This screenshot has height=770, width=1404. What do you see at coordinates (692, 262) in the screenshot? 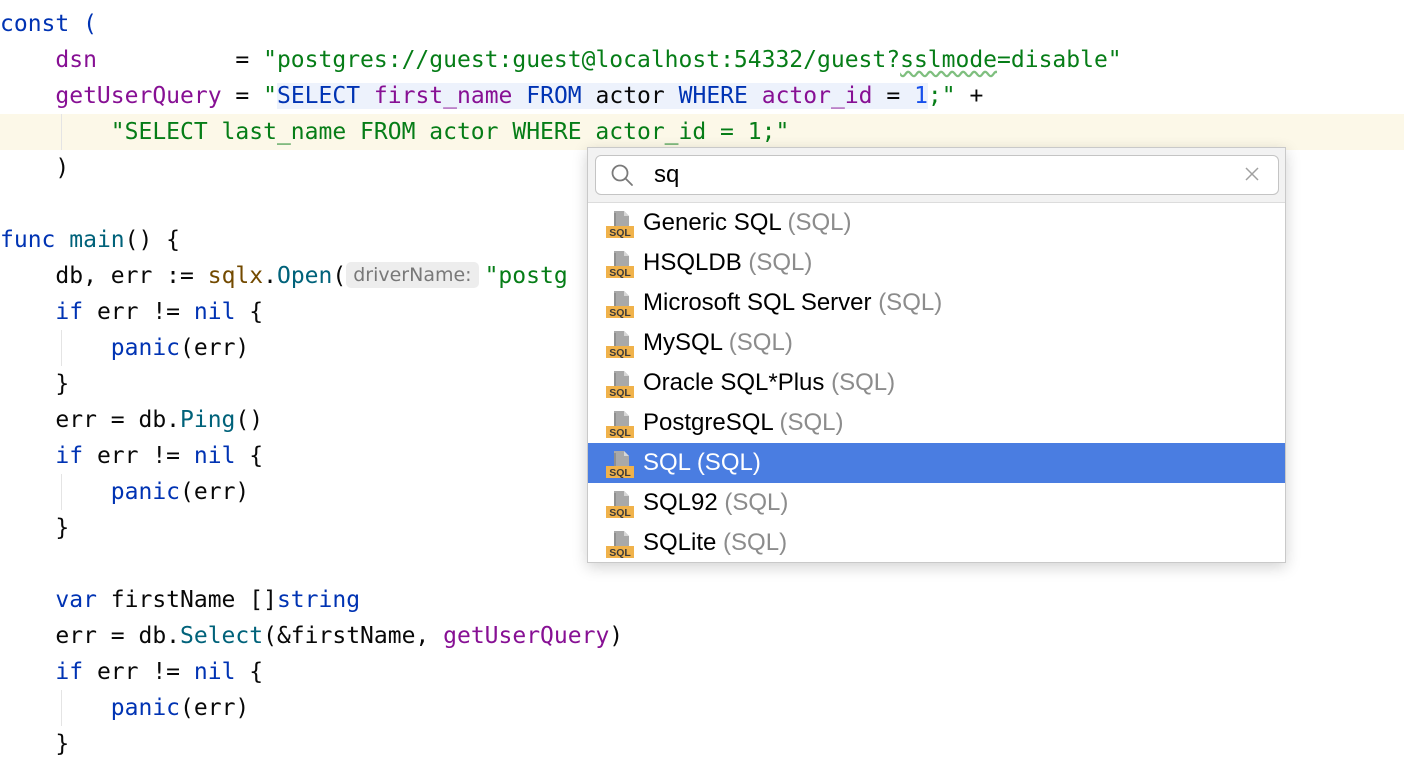
I see `language-name: HSQLDB` at bounding box center [692, 262].